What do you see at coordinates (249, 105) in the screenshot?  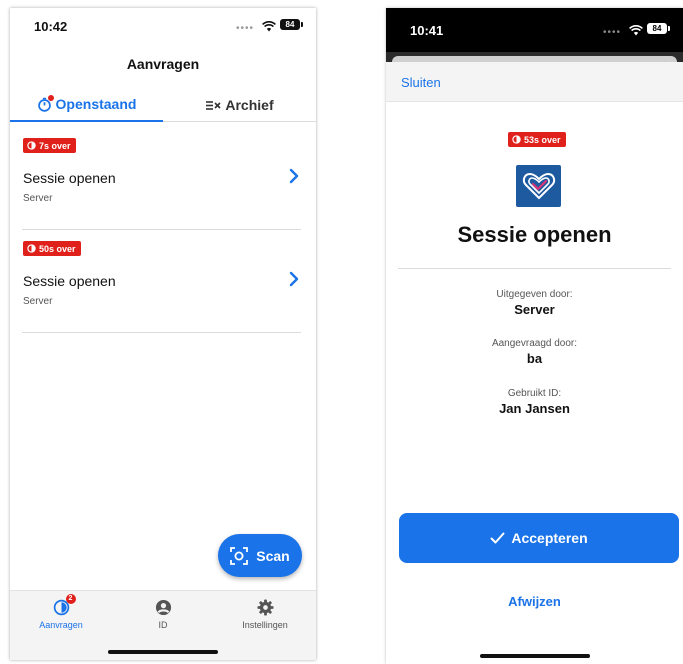 I see `tab-label: Archief` at bounding box center [249, 105].